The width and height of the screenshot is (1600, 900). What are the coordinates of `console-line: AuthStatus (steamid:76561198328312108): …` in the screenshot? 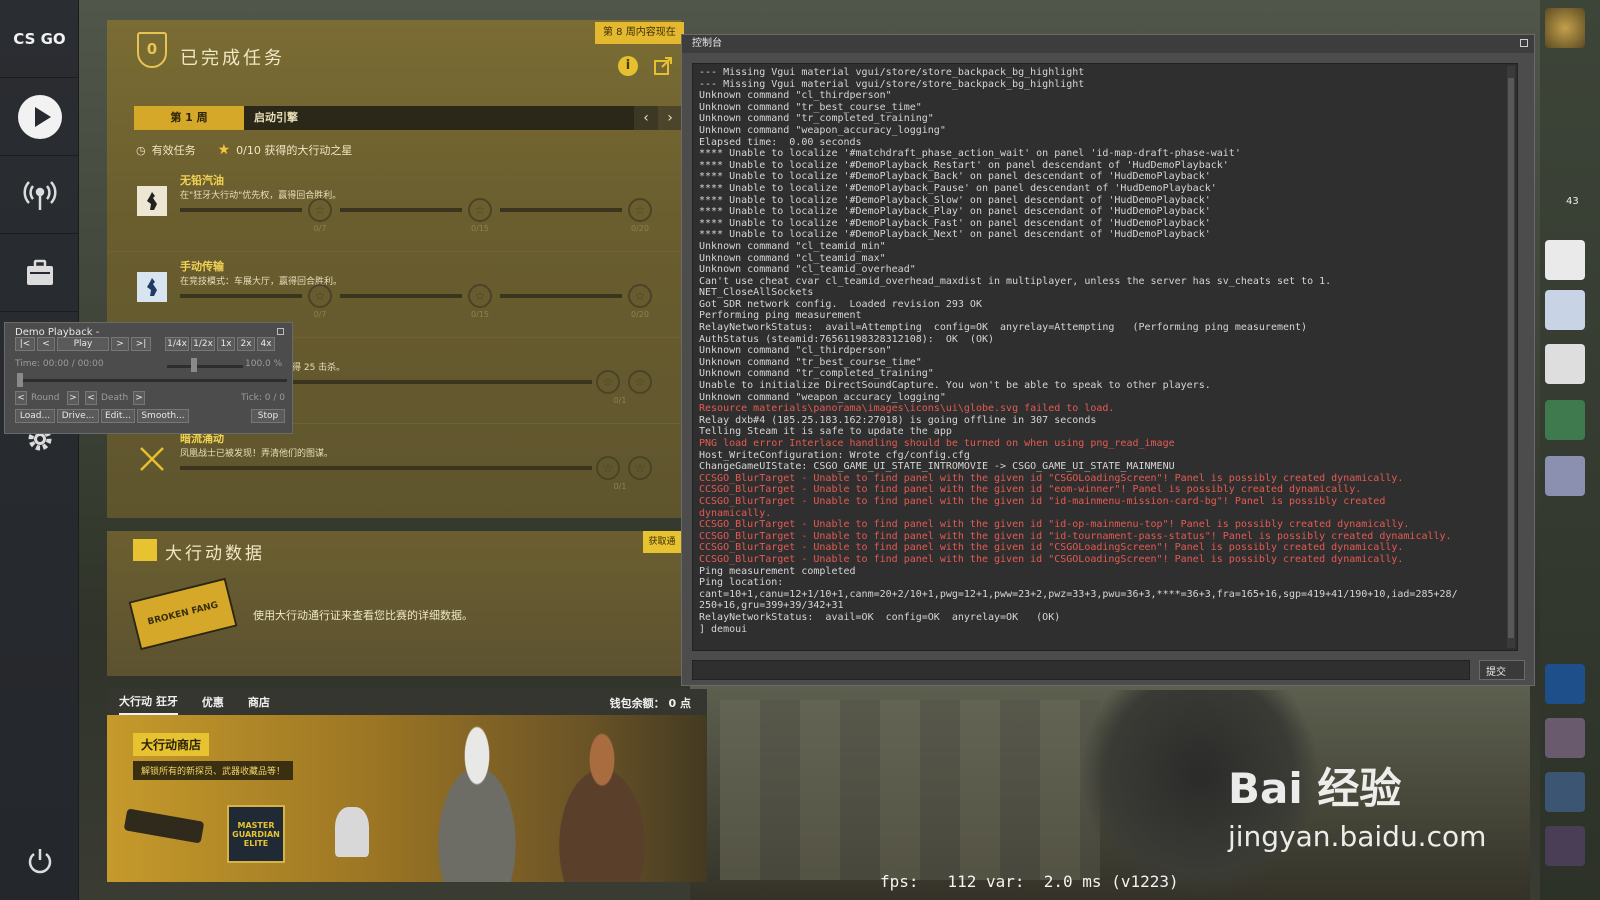 It's located at (847, 339).